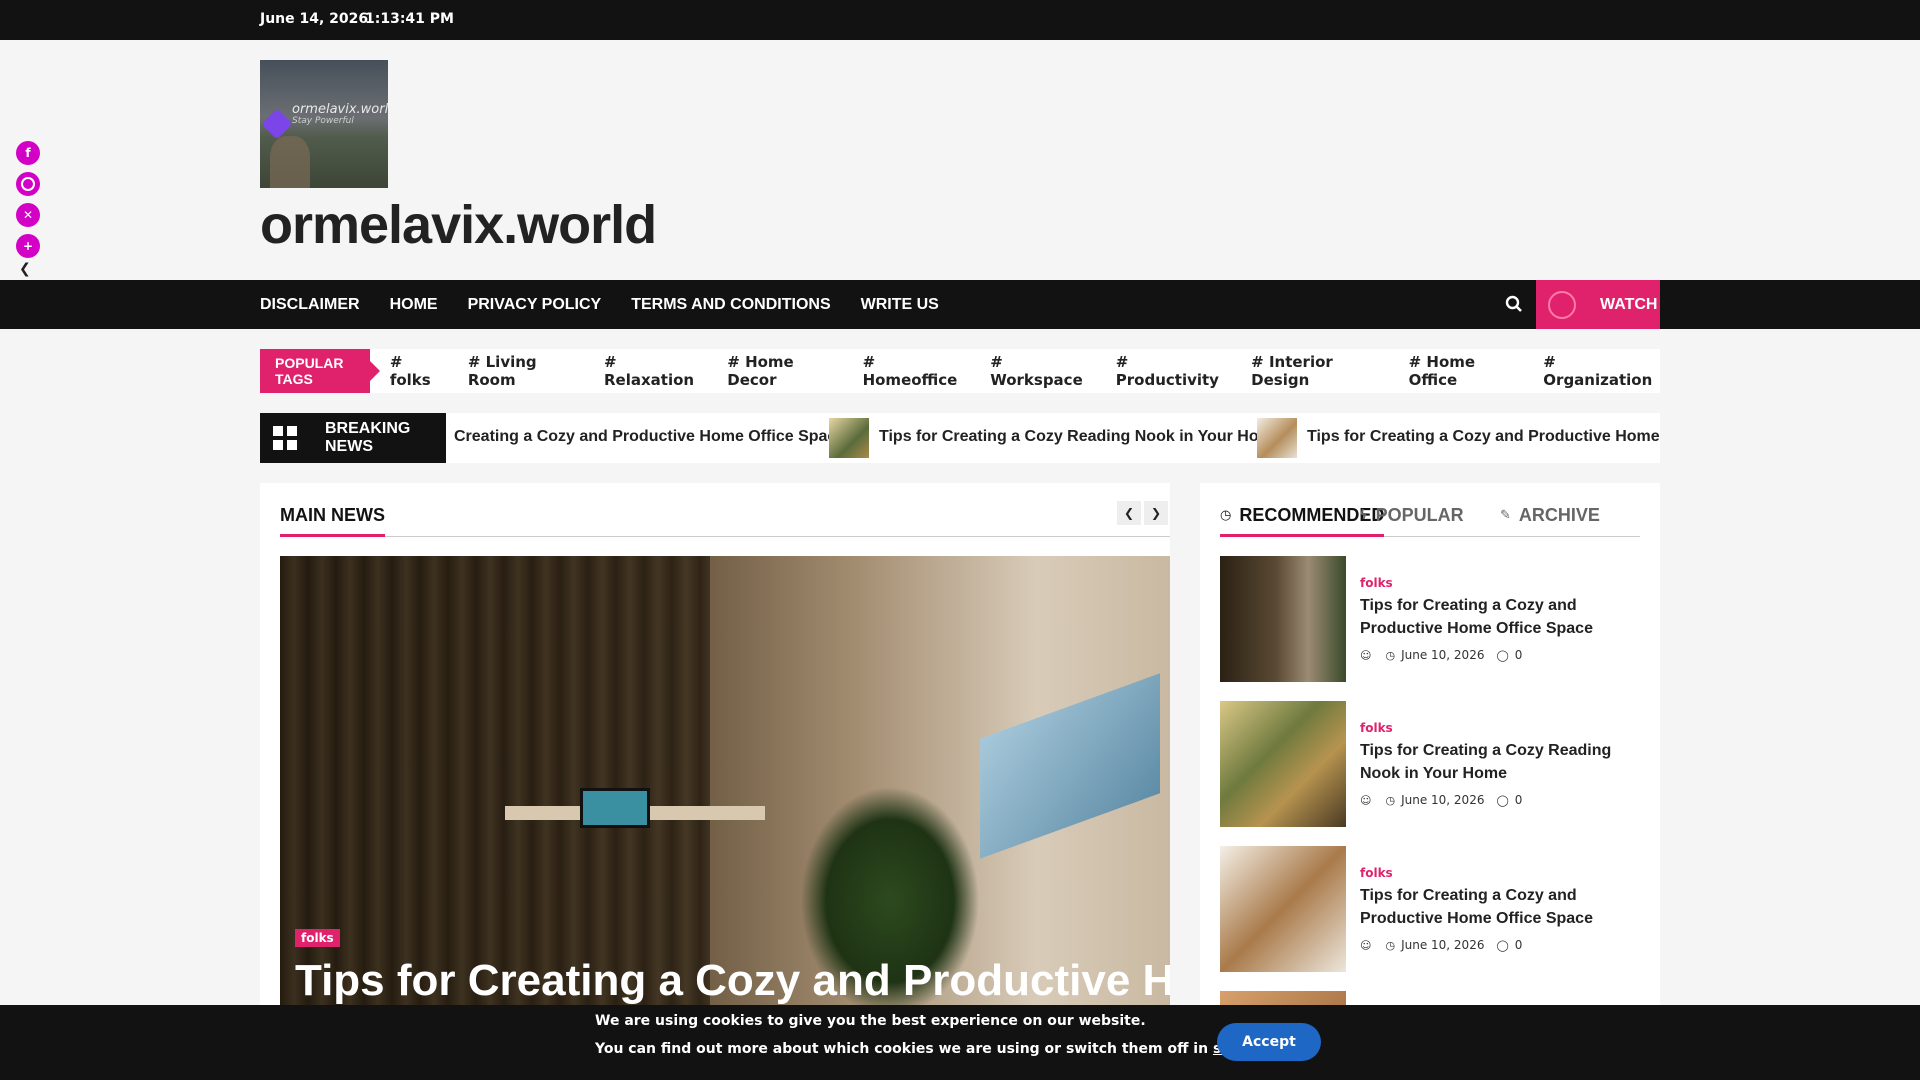 This screenshot has width=1920, height=1080. What do you see at coordinates (458, 225) in the screenshot?
I see `site-title: ormelavix.world` at bounding box center [458, 225].